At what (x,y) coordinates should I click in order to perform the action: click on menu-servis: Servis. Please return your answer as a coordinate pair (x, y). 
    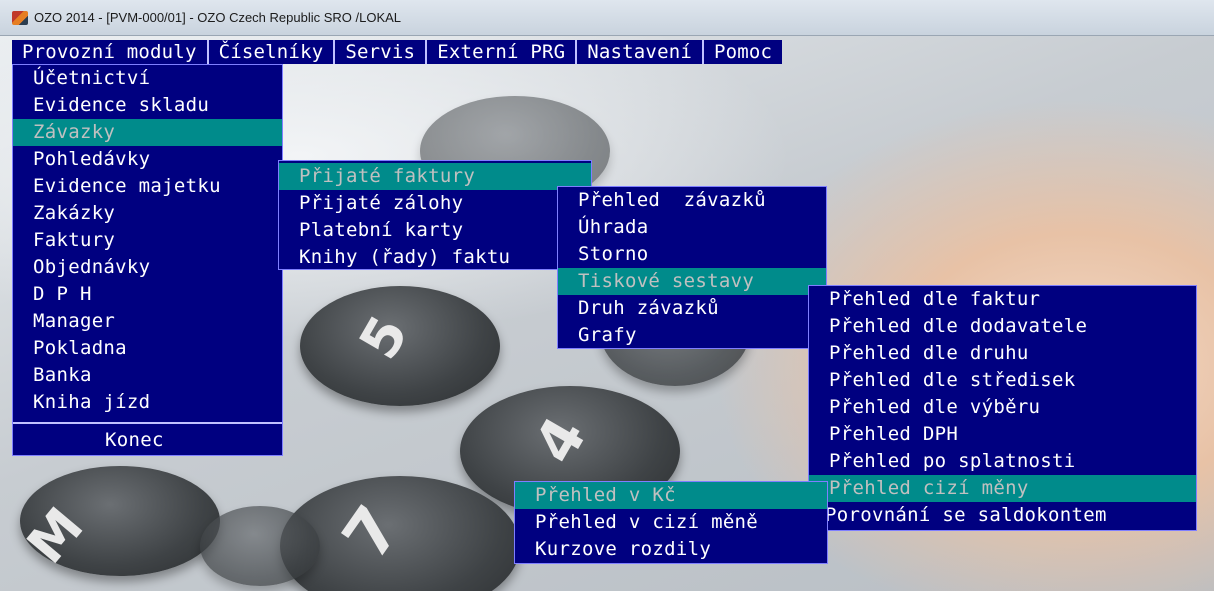
    Looking at the image, I should click on (381, 52).